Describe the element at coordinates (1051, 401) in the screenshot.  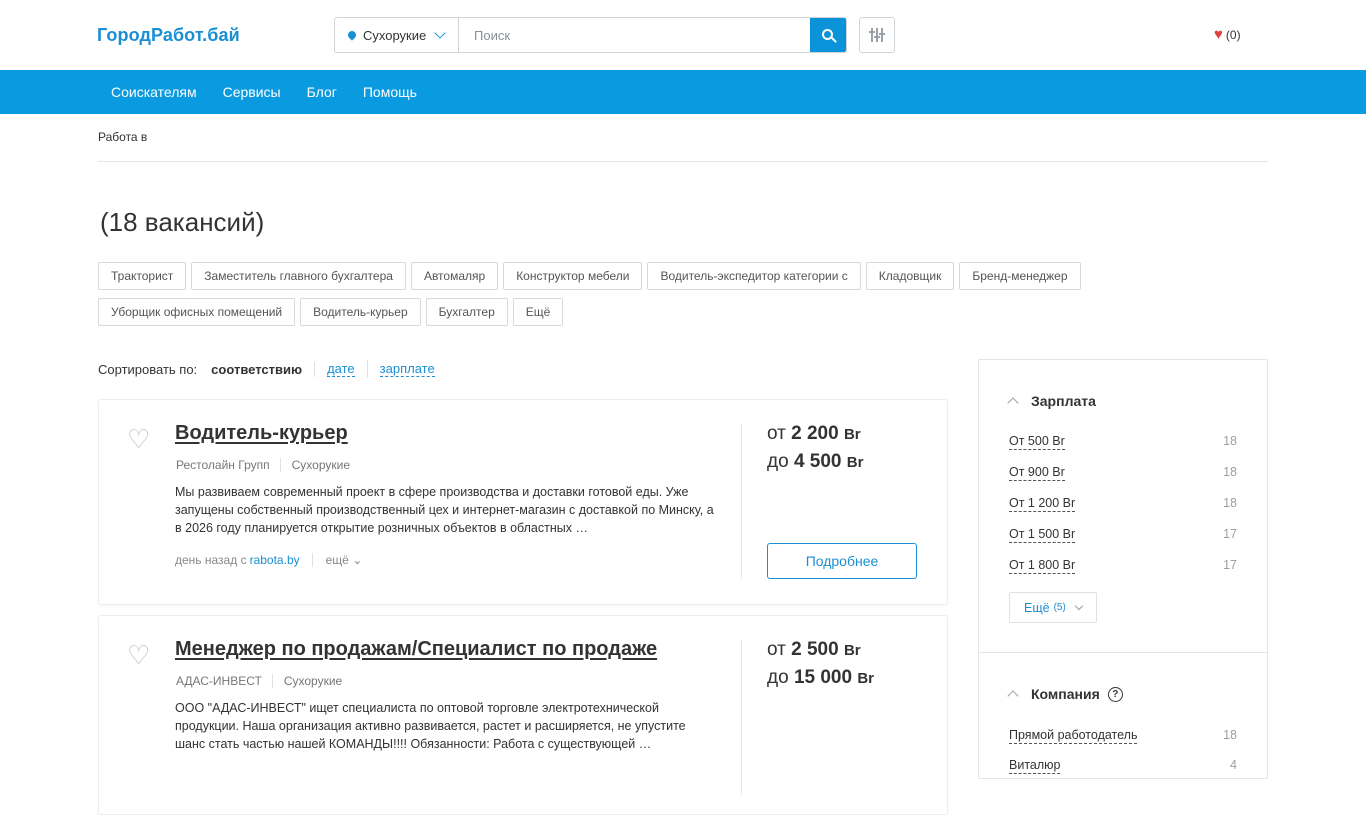
I see `salary-filter-header: Зарплата` at that location.